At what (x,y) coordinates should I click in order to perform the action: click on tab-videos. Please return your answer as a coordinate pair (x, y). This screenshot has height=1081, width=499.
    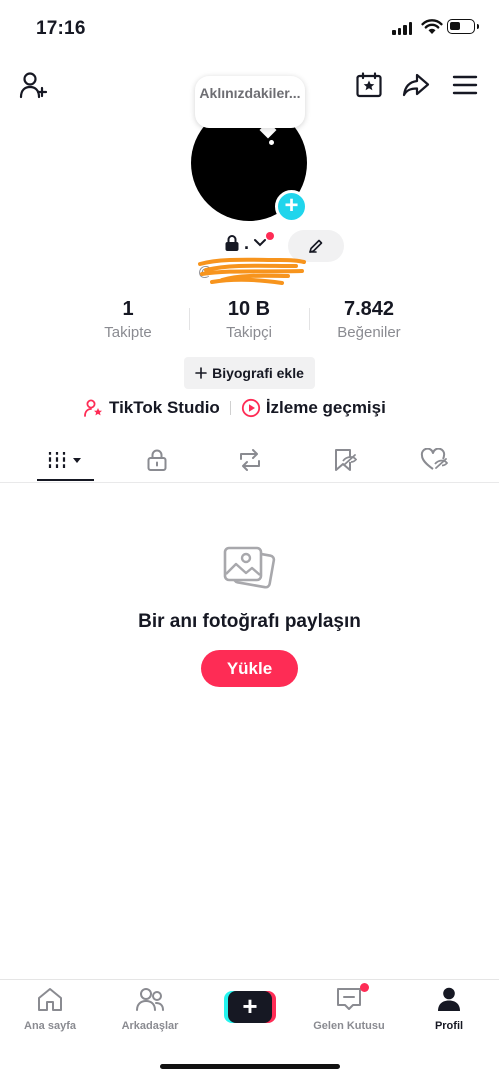
    Looking at the image, I should click on (65, 460).